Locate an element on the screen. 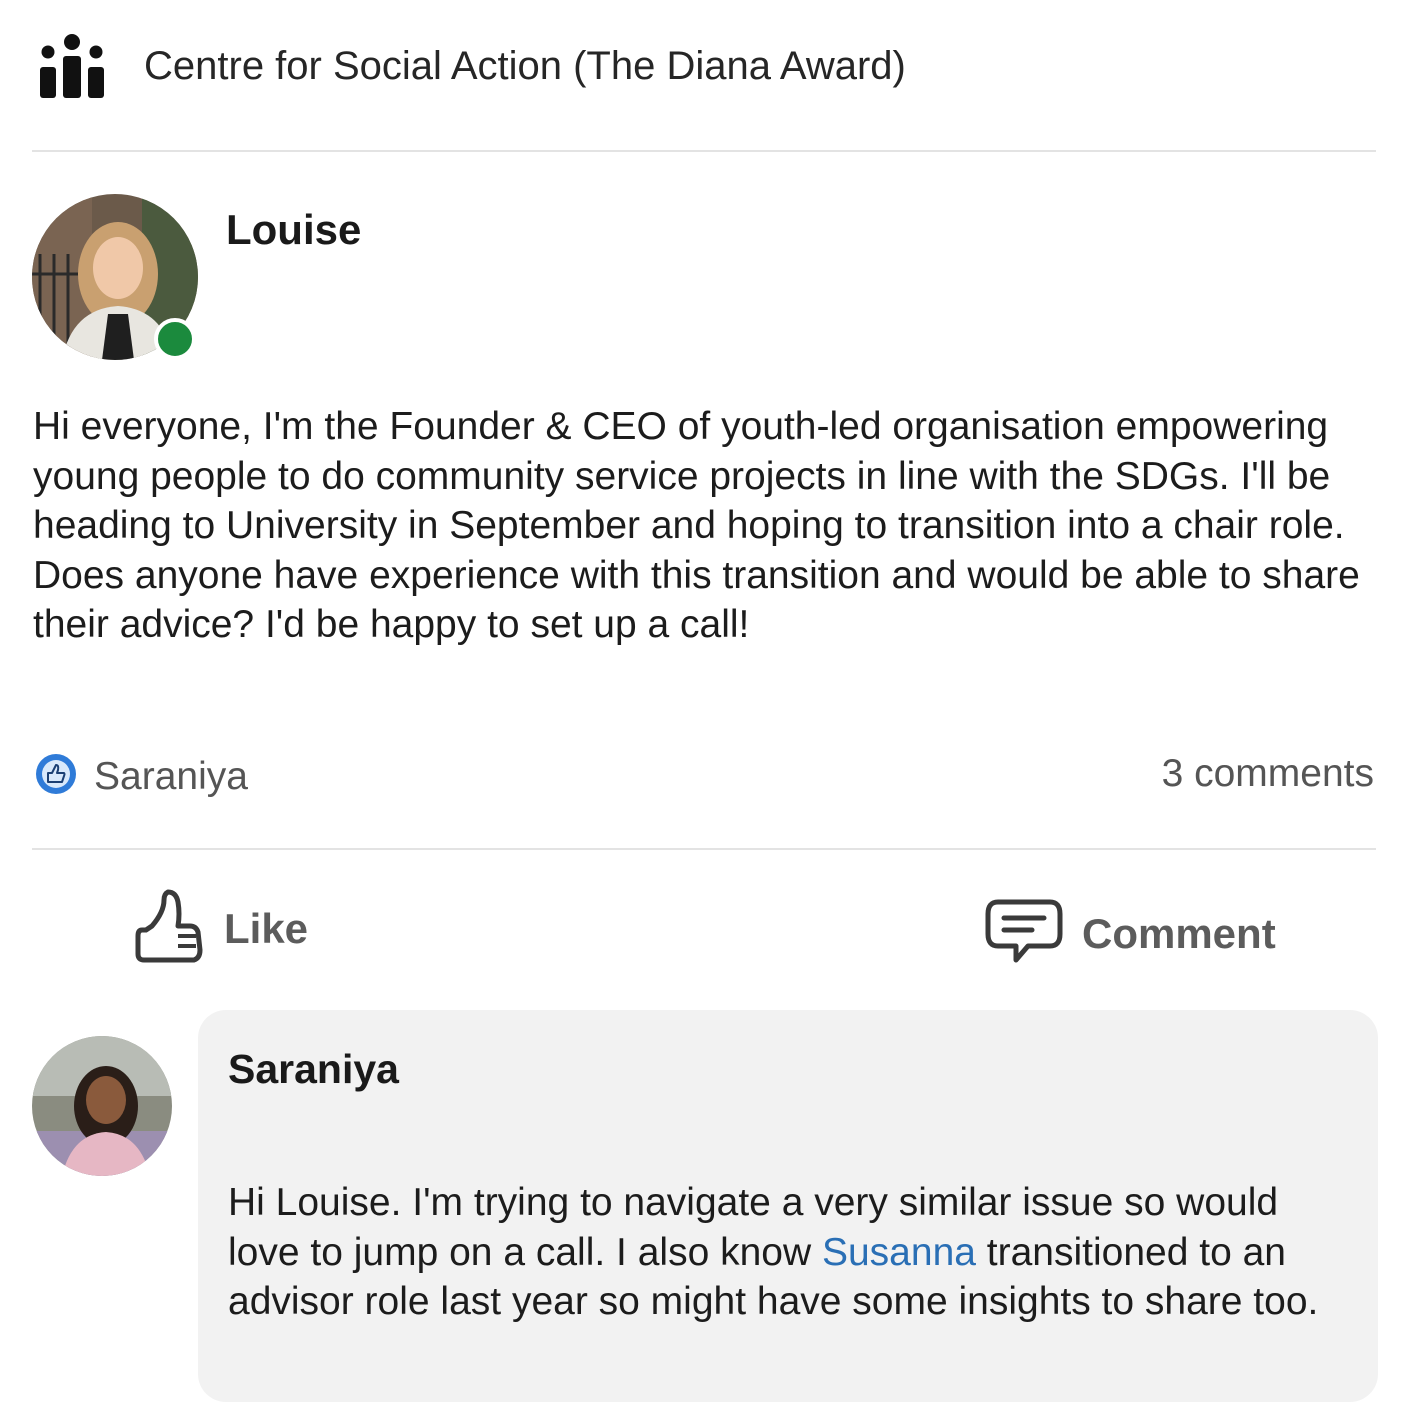  commenter-avatar is located at coordinates (102, 1106).